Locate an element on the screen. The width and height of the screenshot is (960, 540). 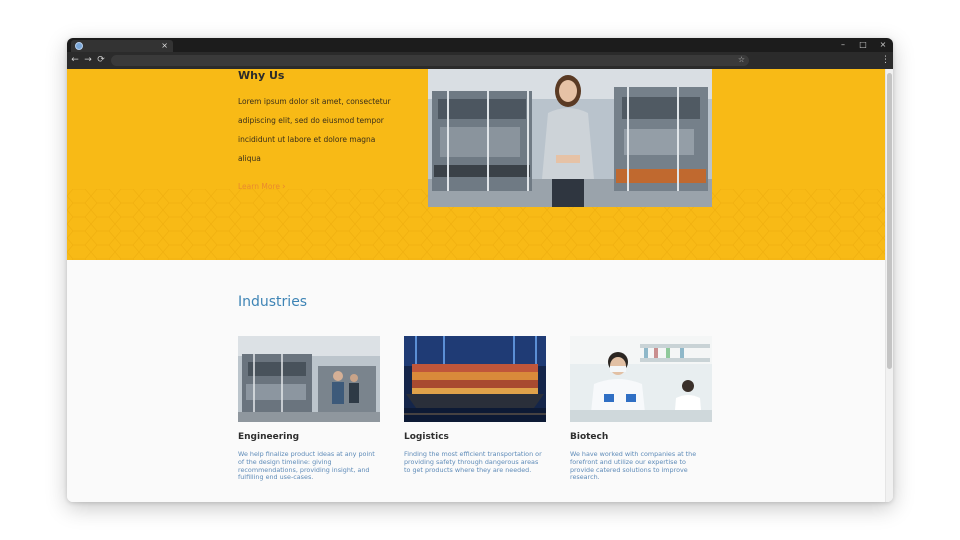
chevron-right-icon: › is located at coordinates (283, 187).